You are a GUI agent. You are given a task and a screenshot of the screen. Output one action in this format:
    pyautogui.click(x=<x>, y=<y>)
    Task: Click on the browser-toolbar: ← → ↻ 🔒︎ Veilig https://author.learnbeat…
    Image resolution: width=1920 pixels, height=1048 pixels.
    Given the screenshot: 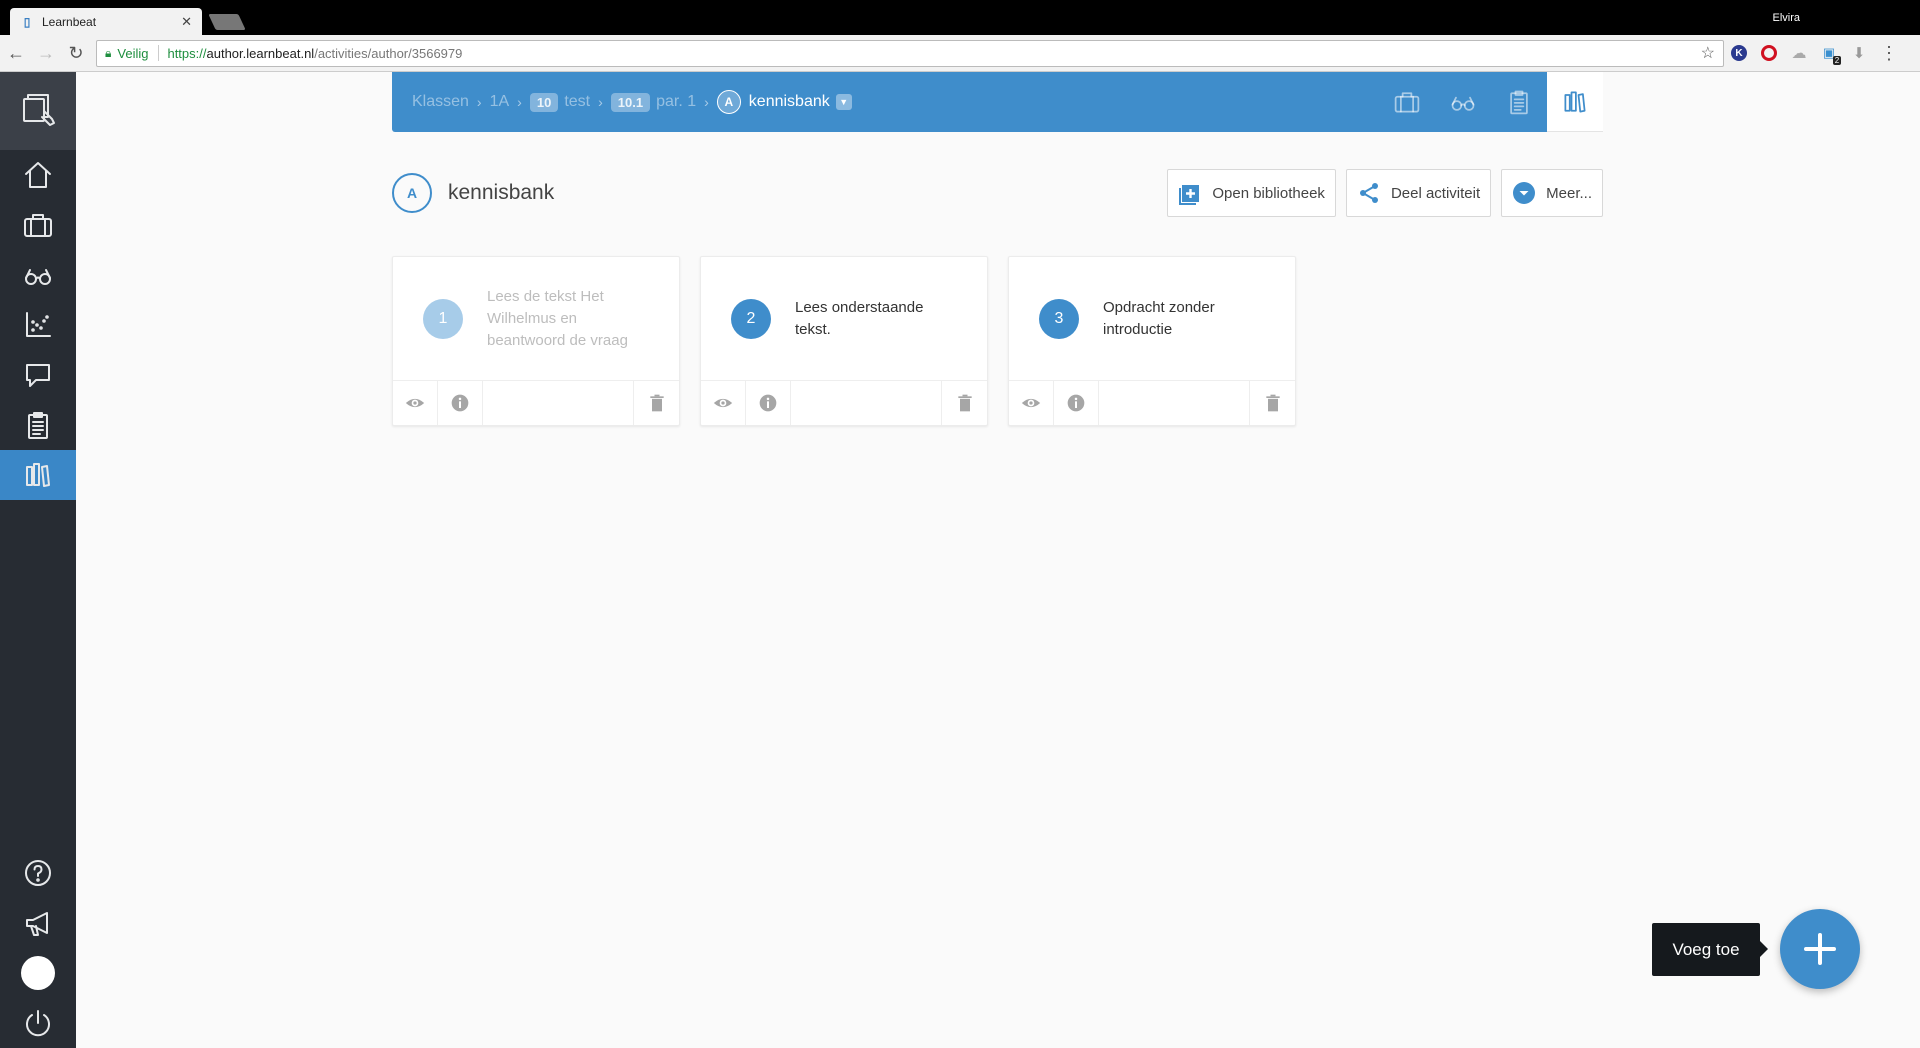 What is the action you would take?
    pyautogui.click(x=960, y=53)
    